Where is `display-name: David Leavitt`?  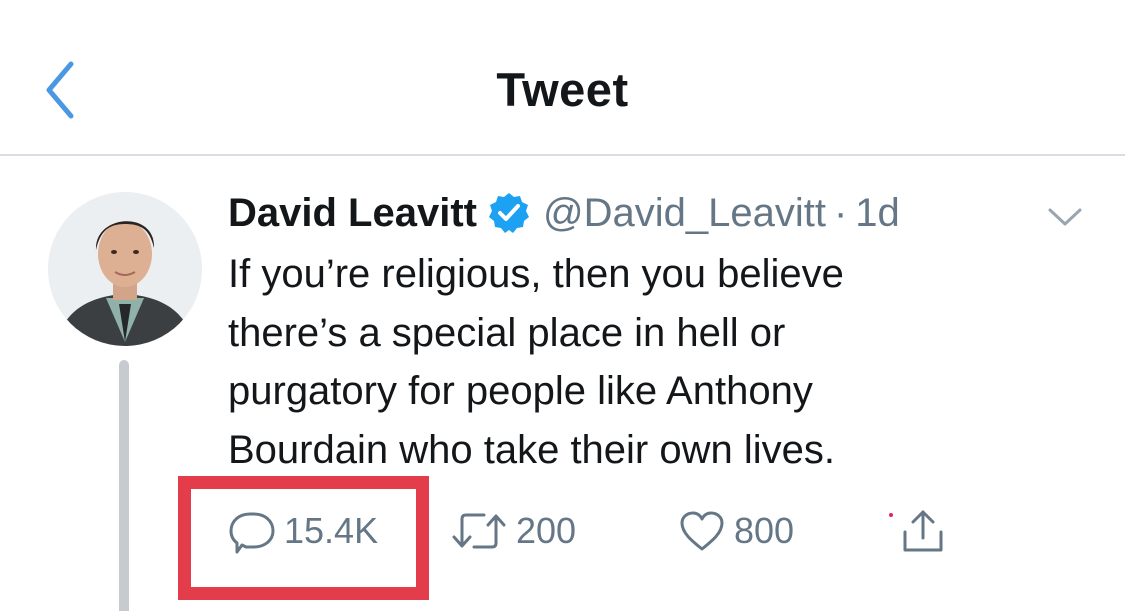 display-name: David Leavitt is located at coordinates (352, 213).